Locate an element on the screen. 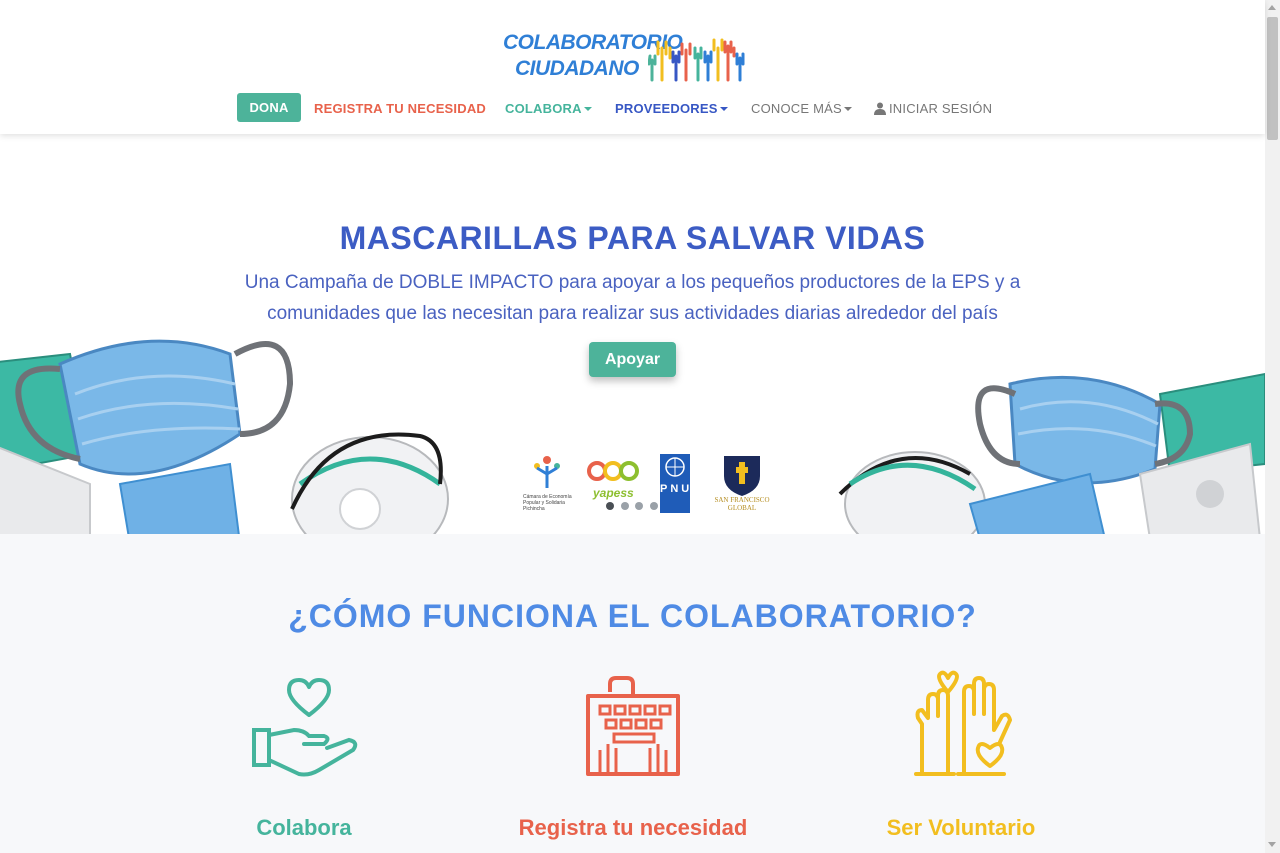  face-masks-illustration-left is located at coordinates (224, 436).